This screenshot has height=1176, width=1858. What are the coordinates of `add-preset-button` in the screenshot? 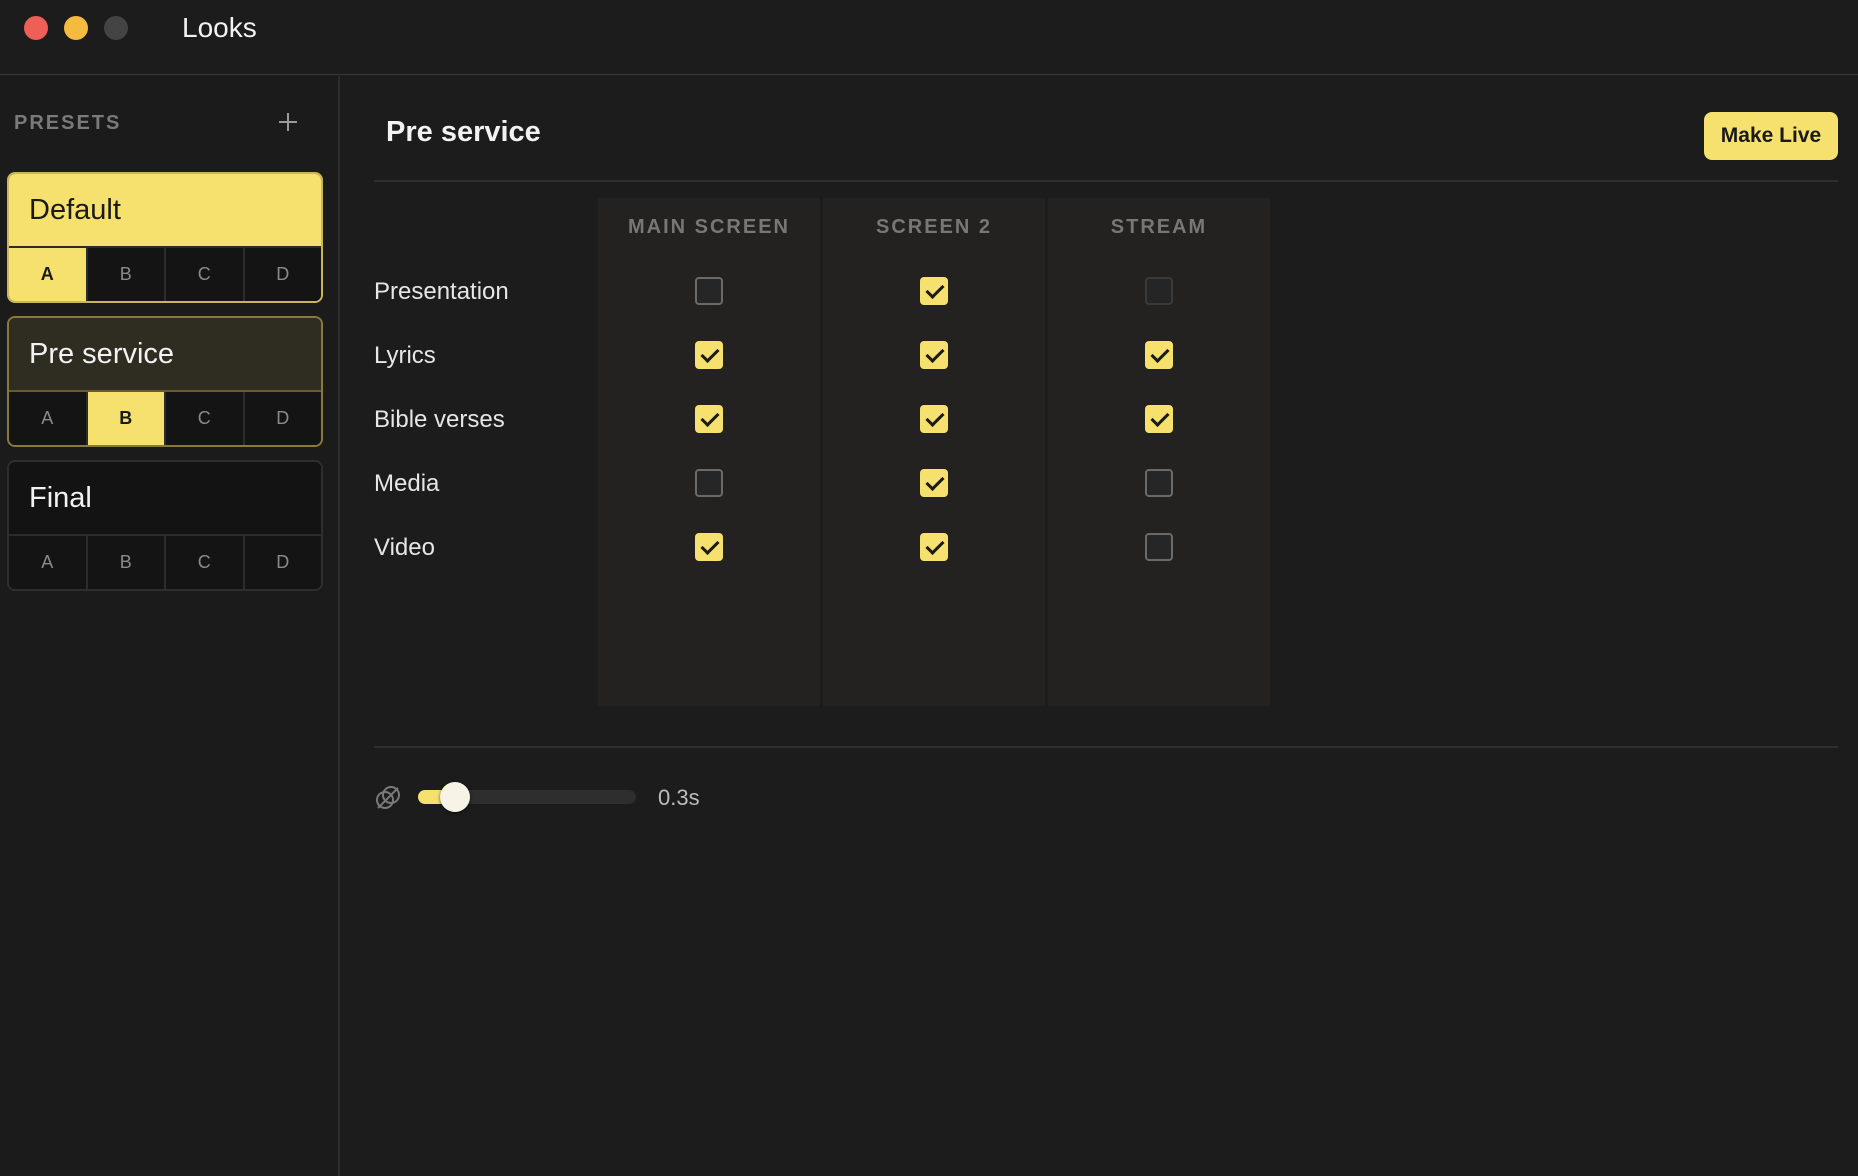 It's located at (288, 122).